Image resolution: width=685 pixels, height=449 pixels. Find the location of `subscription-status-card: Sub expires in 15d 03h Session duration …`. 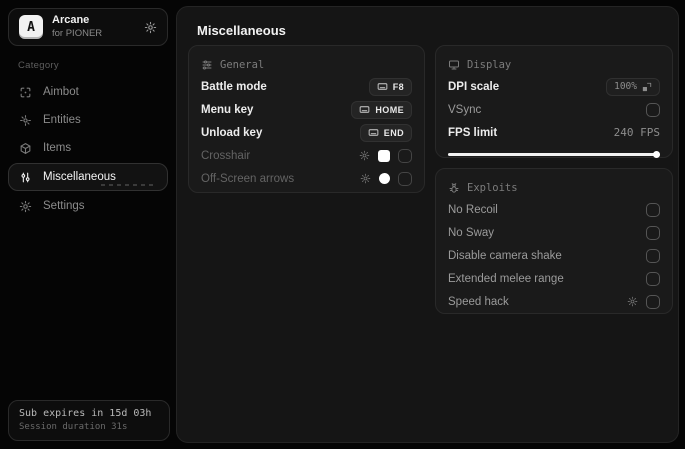

subscription-status-card: Sub expires in 15d 03h Session duration … is located at coordinates (89, 420).